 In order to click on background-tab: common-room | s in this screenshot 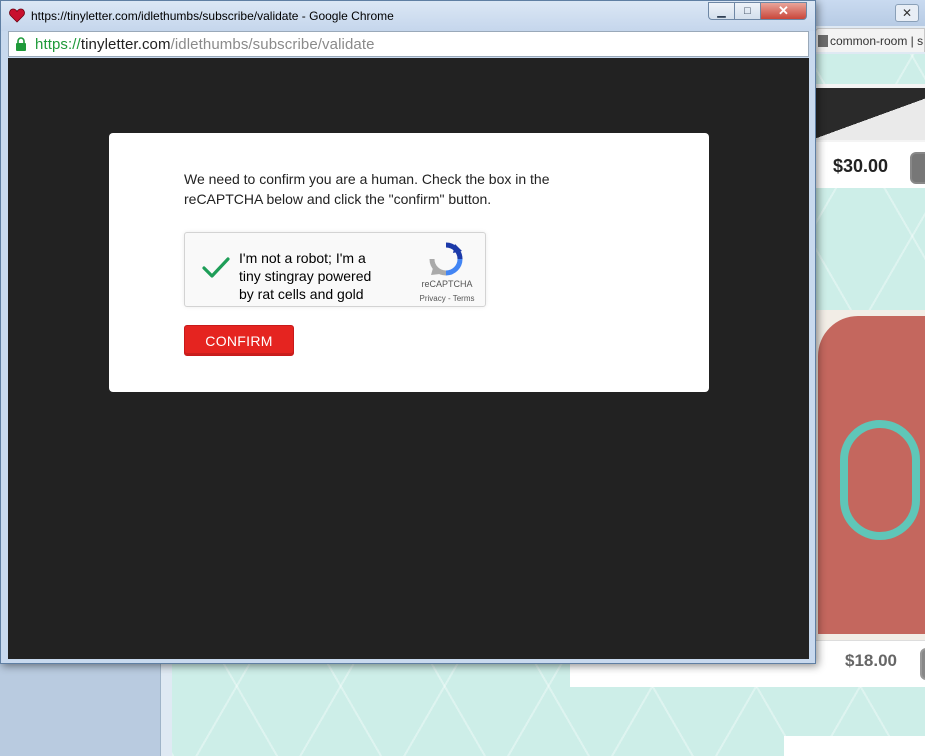, I will do `click(870, 40)`.